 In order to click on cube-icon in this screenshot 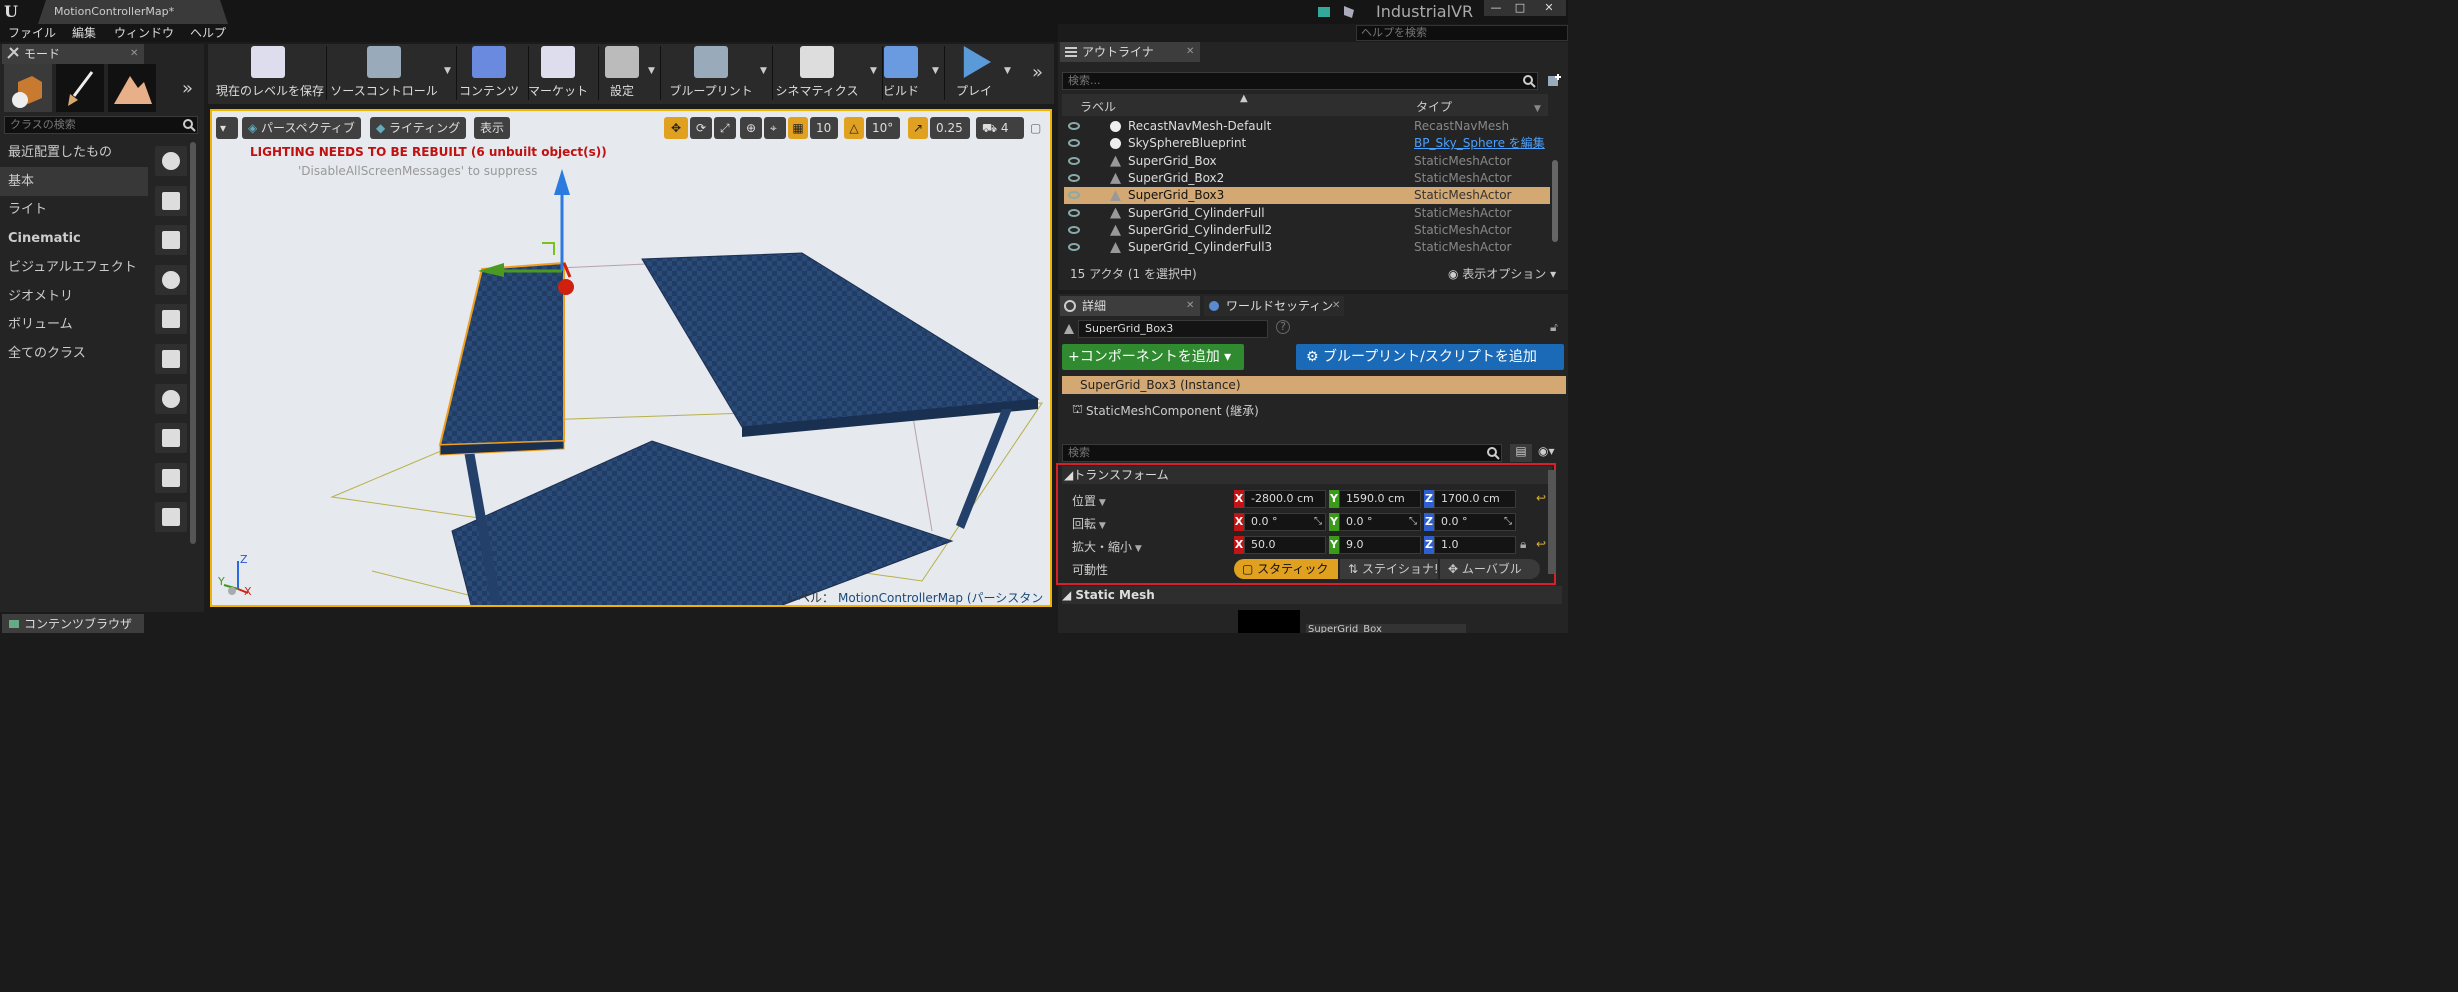, I will do `click(171, 359)`.